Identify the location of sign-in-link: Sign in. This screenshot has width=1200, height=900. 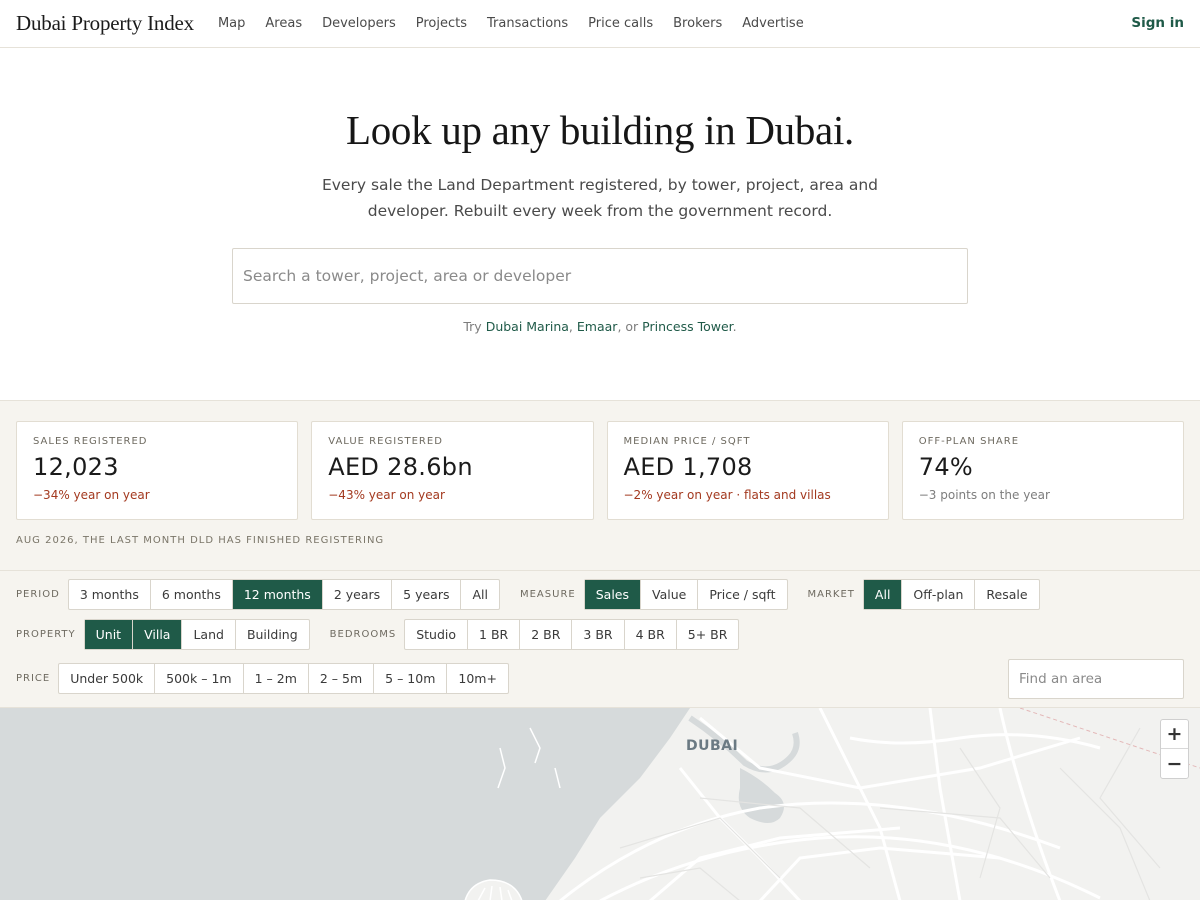
(1157, 23).